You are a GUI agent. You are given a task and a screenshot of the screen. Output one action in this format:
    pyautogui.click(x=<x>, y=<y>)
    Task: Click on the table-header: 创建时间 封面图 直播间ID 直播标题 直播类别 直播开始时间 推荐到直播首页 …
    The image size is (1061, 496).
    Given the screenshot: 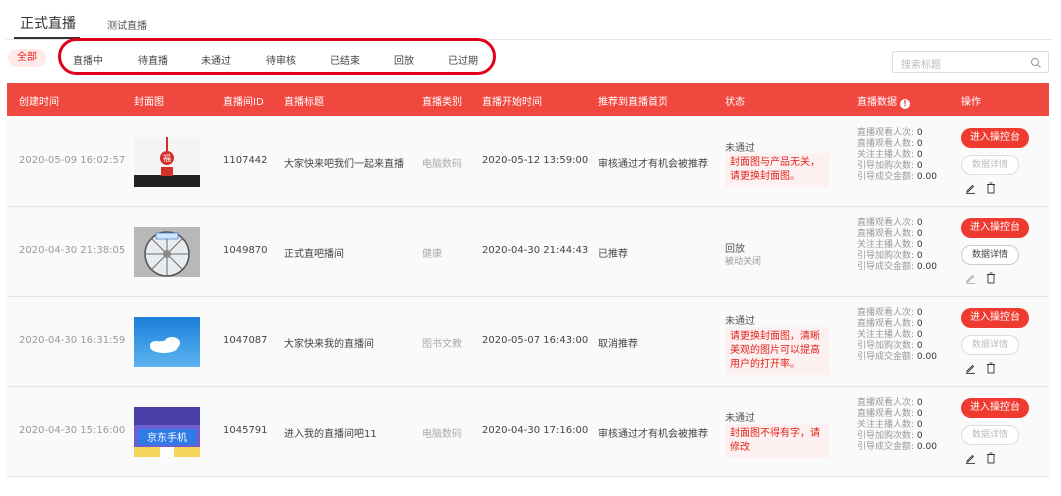 What is the action you would take?
    pyautogui.click(x=528, y=99)
    